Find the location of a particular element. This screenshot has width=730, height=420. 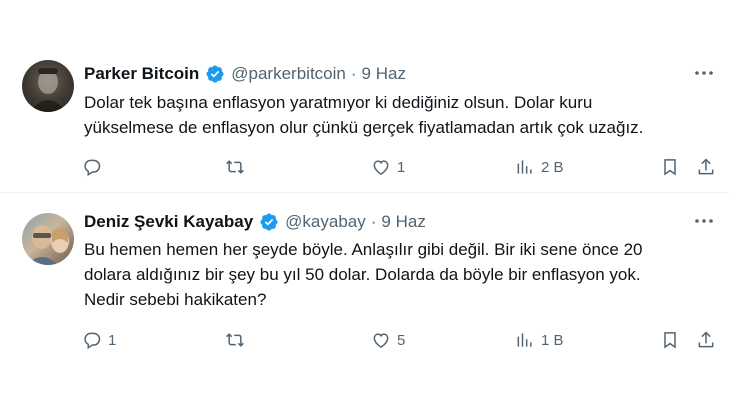

reply-button is located at coordinates (95, 167).